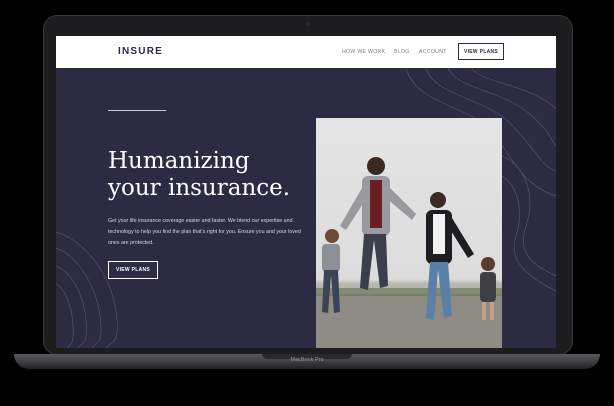  I want to click on family-illustration, so click(409, 252).